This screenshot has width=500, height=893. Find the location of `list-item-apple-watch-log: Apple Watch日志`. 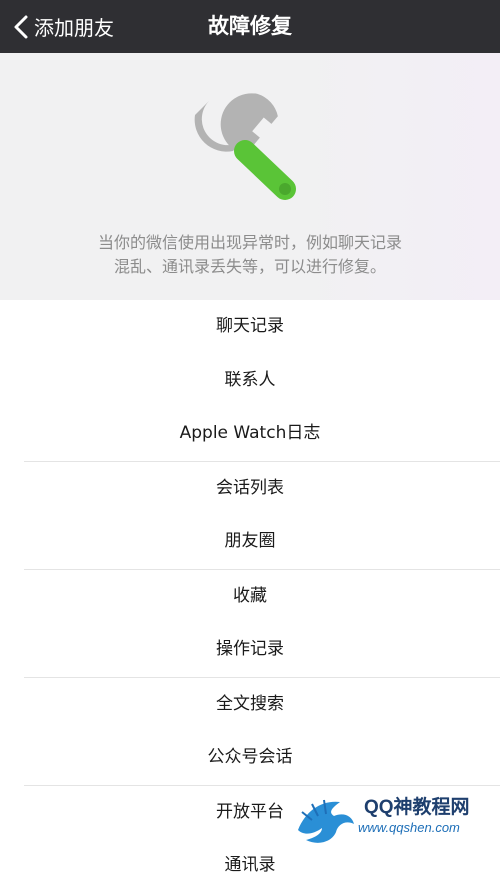

list-item-apple-watch-log: Apple Watch日志 is located at coordinates (250, 434).